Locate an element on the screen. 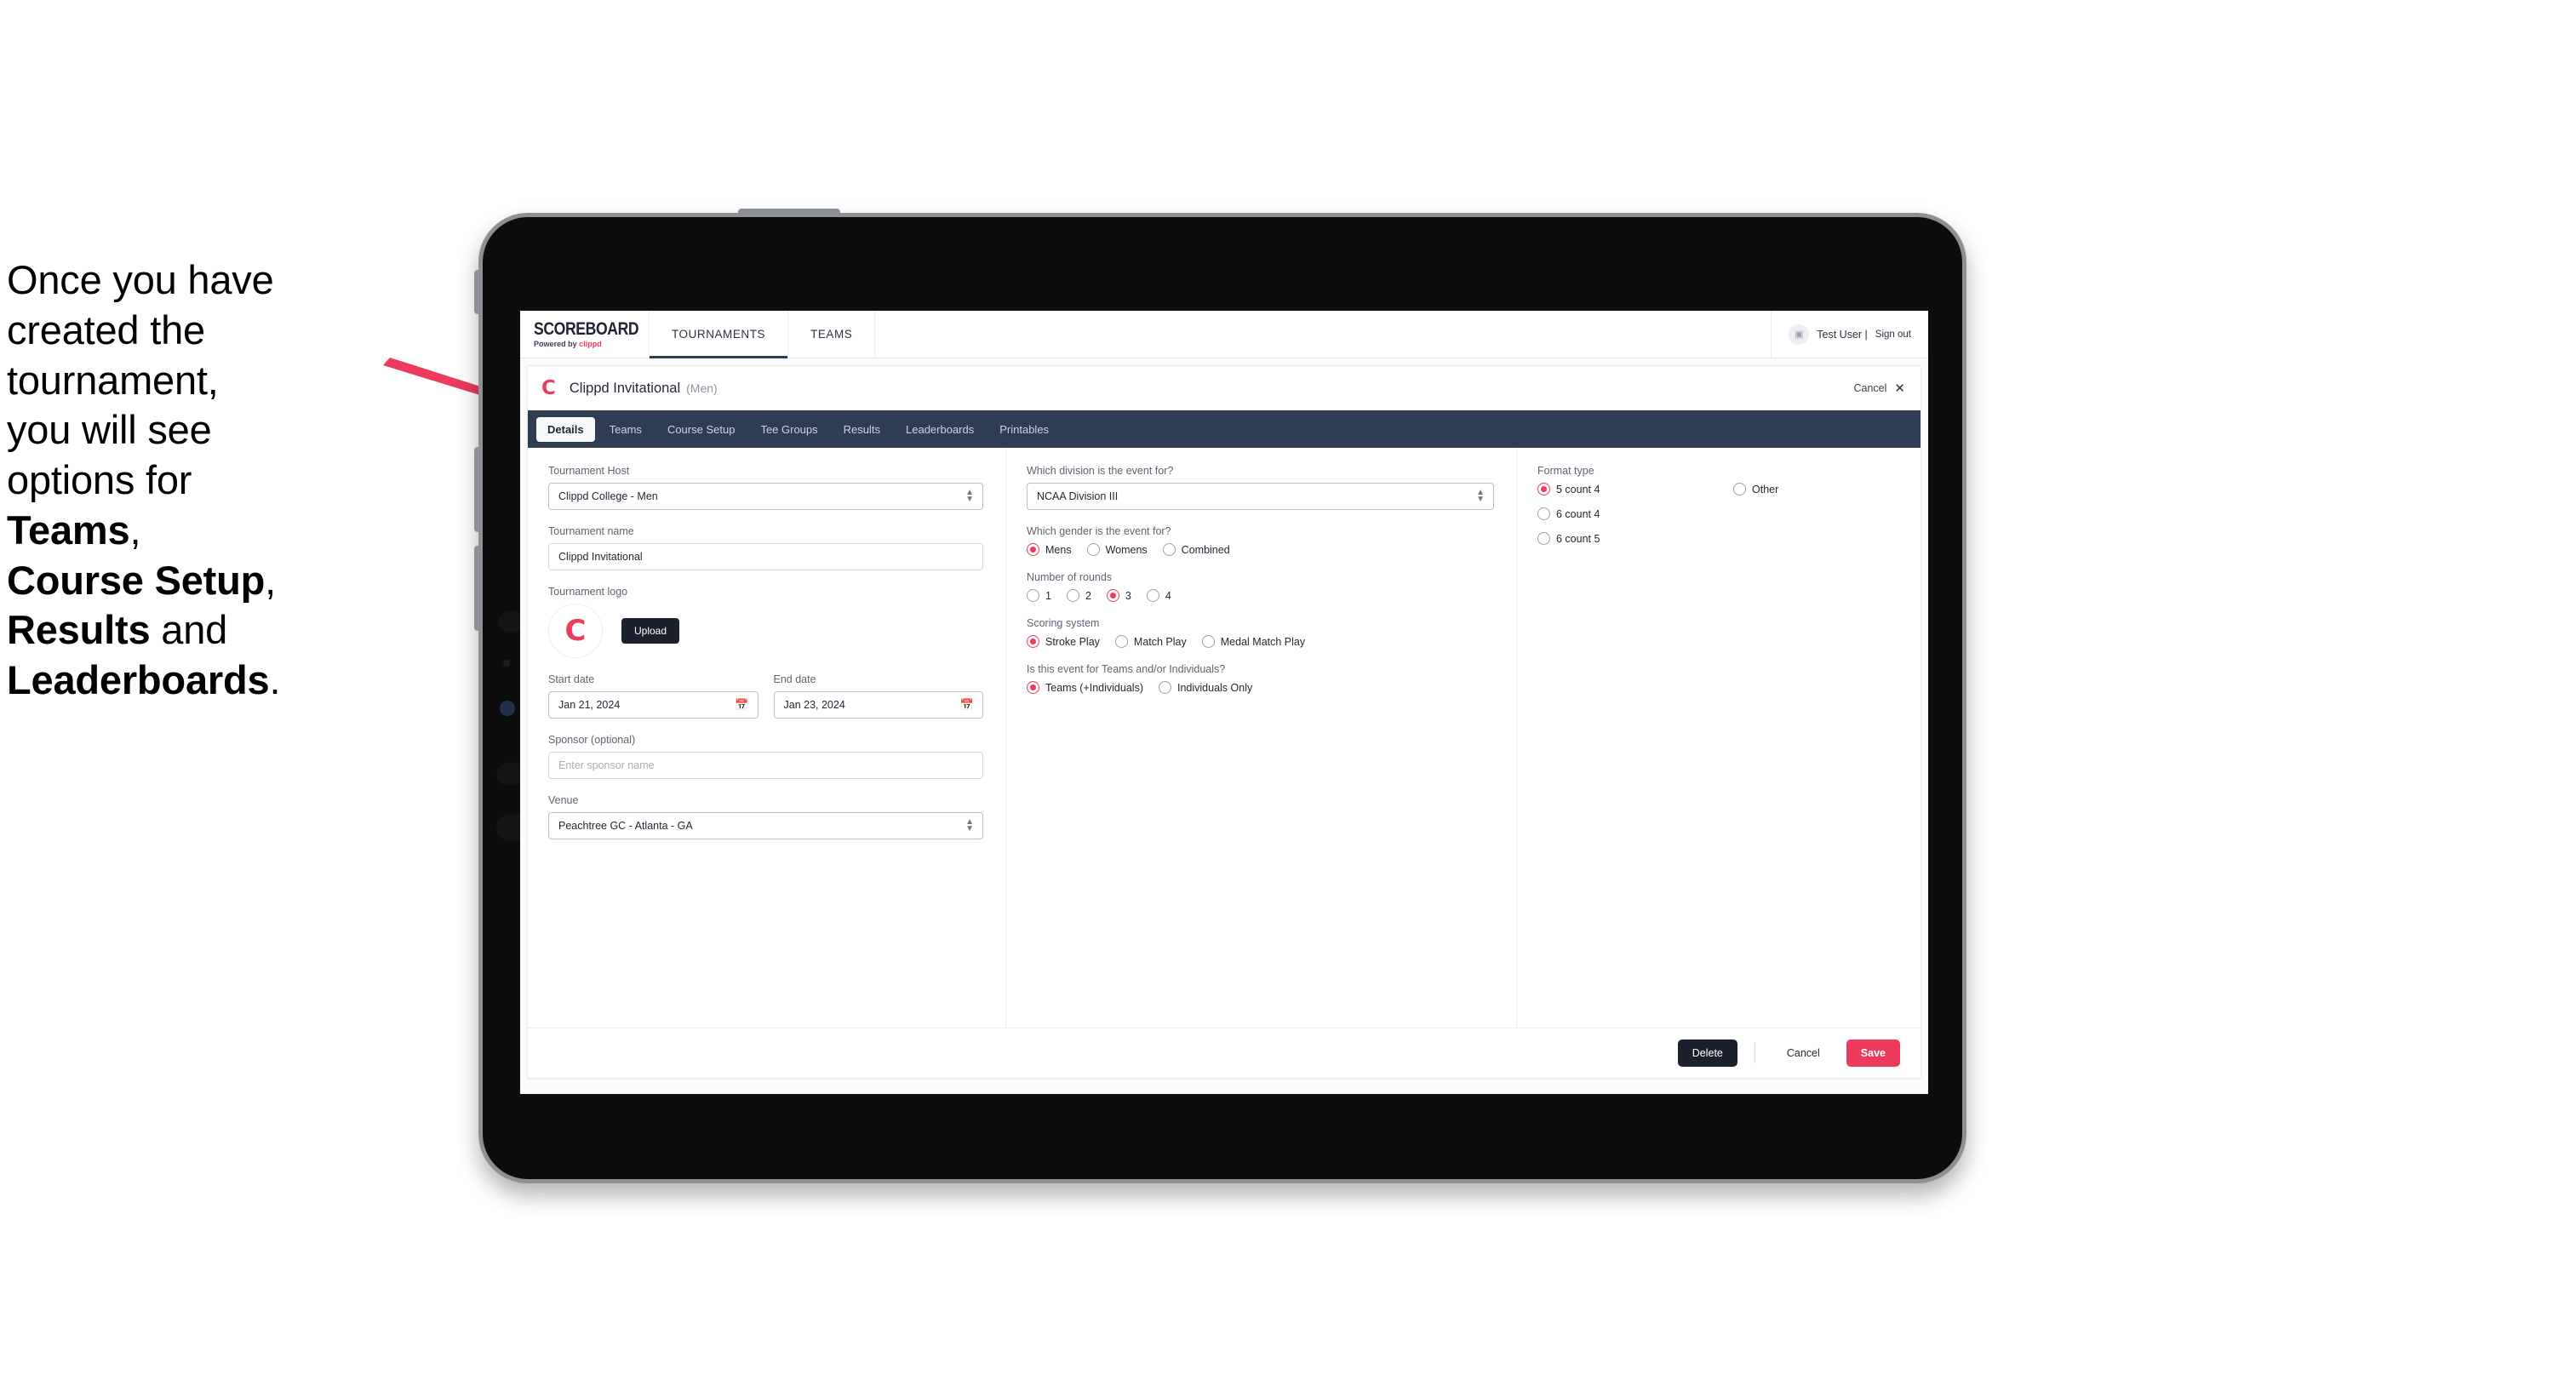 This screenshot has height=1386, width=2576. start-date-input: Jan 21, 2024 📅 is located at coordinates (653, 705).